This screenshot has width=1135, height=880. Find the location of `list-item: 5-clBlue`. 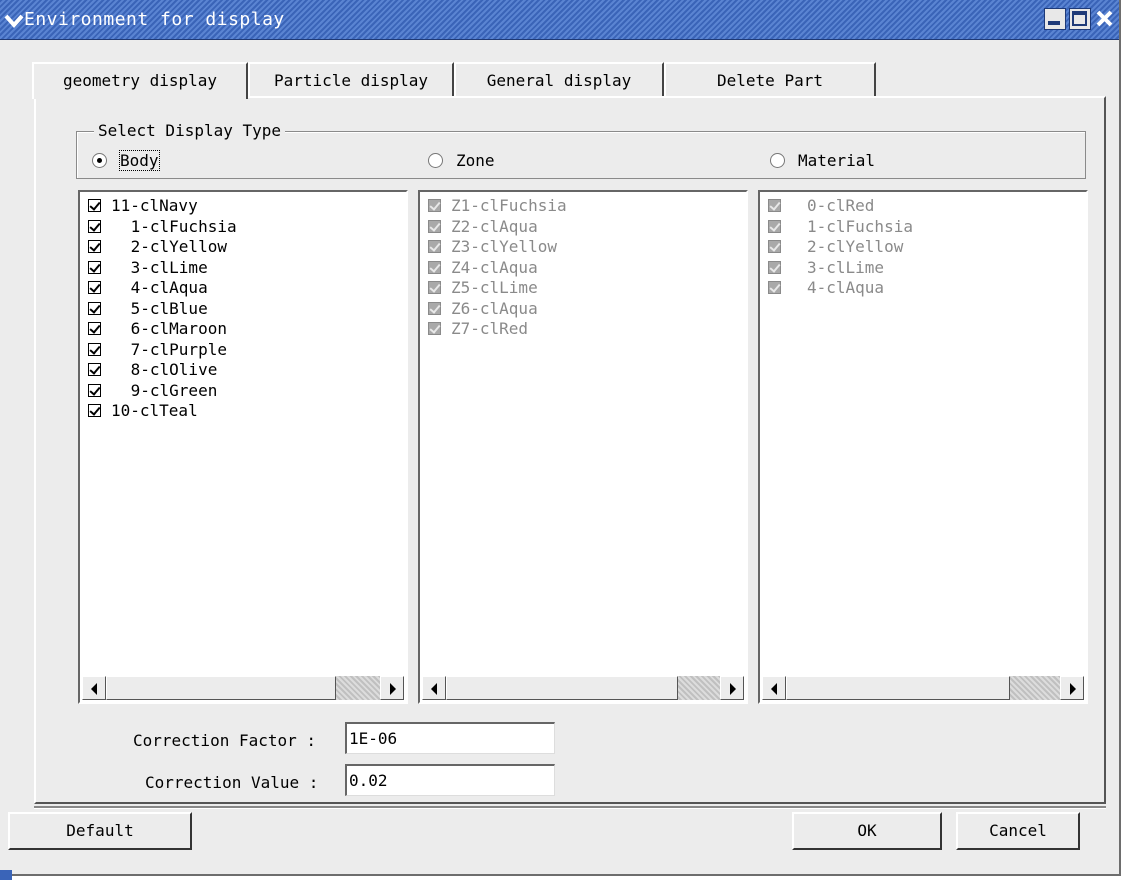

list-item: 5-clBlue is located at coordinates (162, 309).